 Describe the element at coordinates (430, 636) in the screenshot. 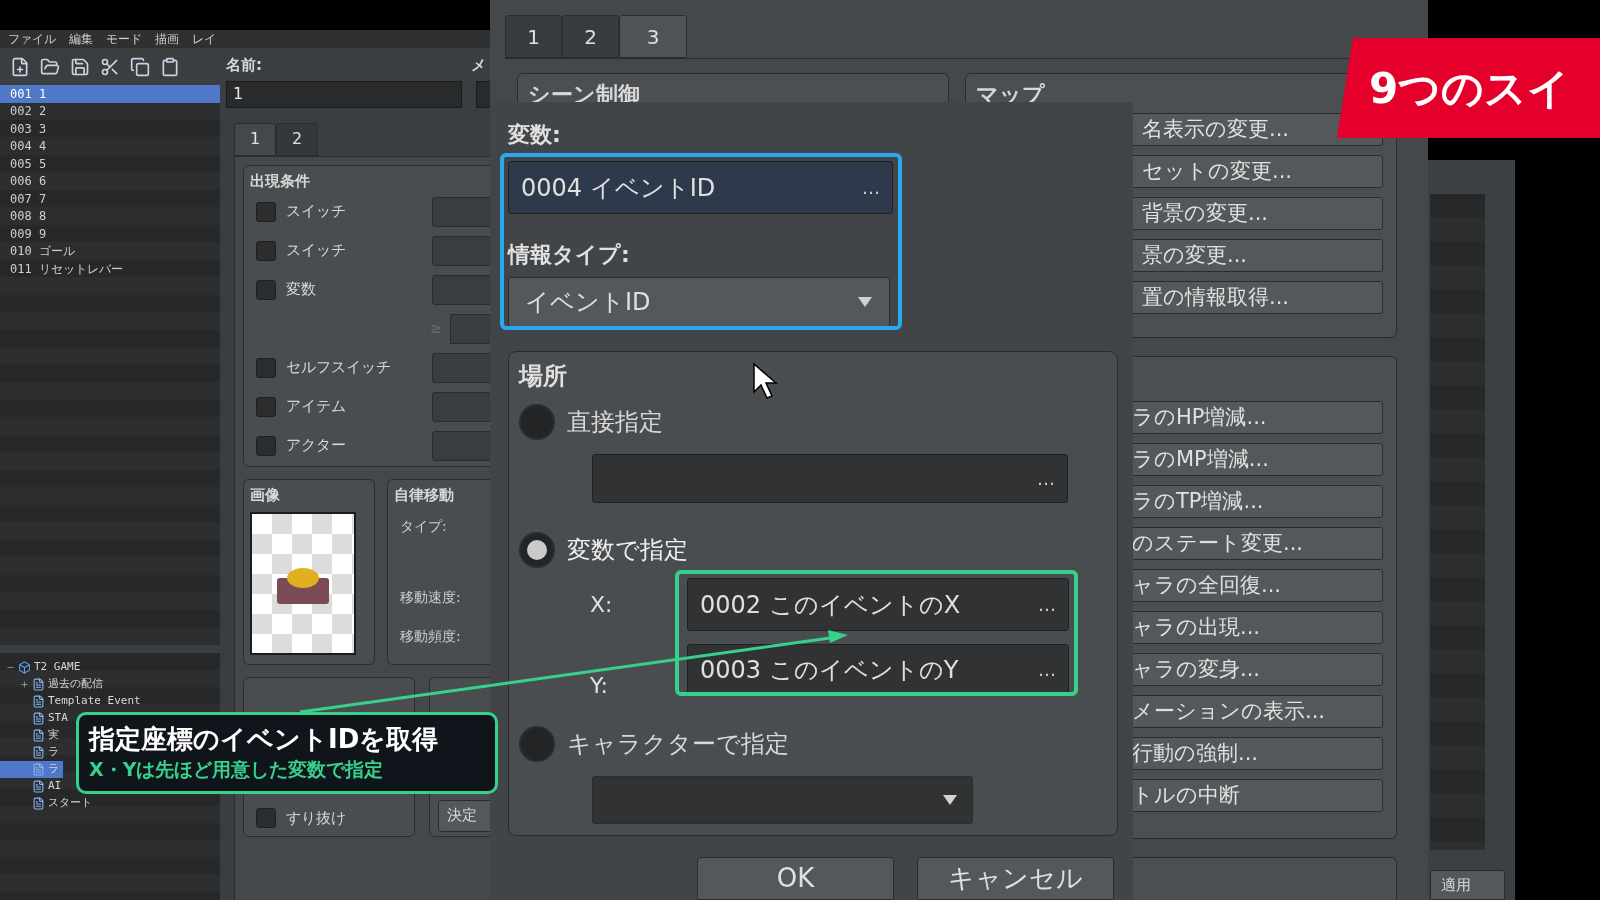

I see `field-label: 移動頻度:` at that location.